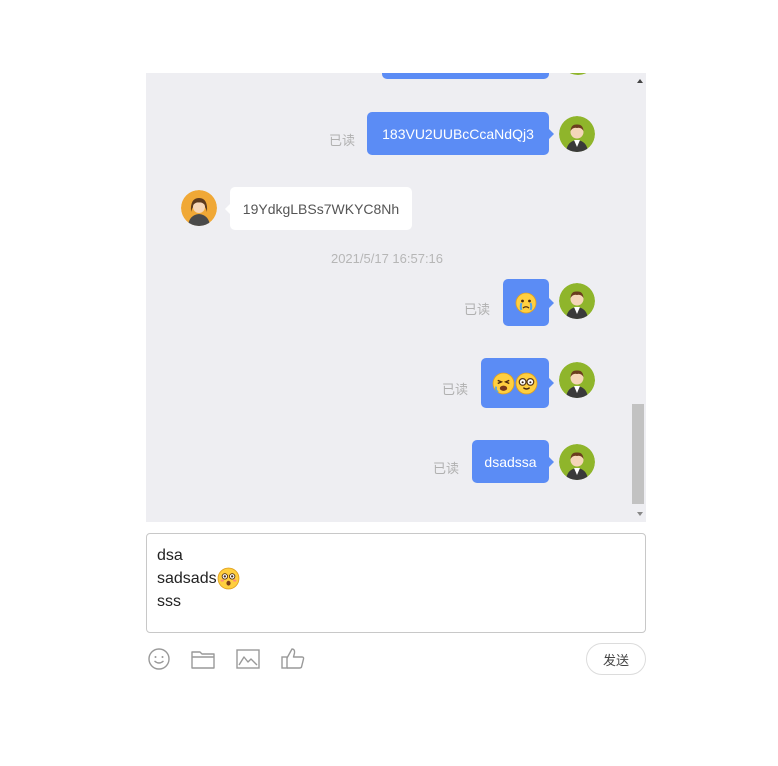  Describe the element at coordinates (203, 659) in the screenshot. I see `folder-icon` at that location.